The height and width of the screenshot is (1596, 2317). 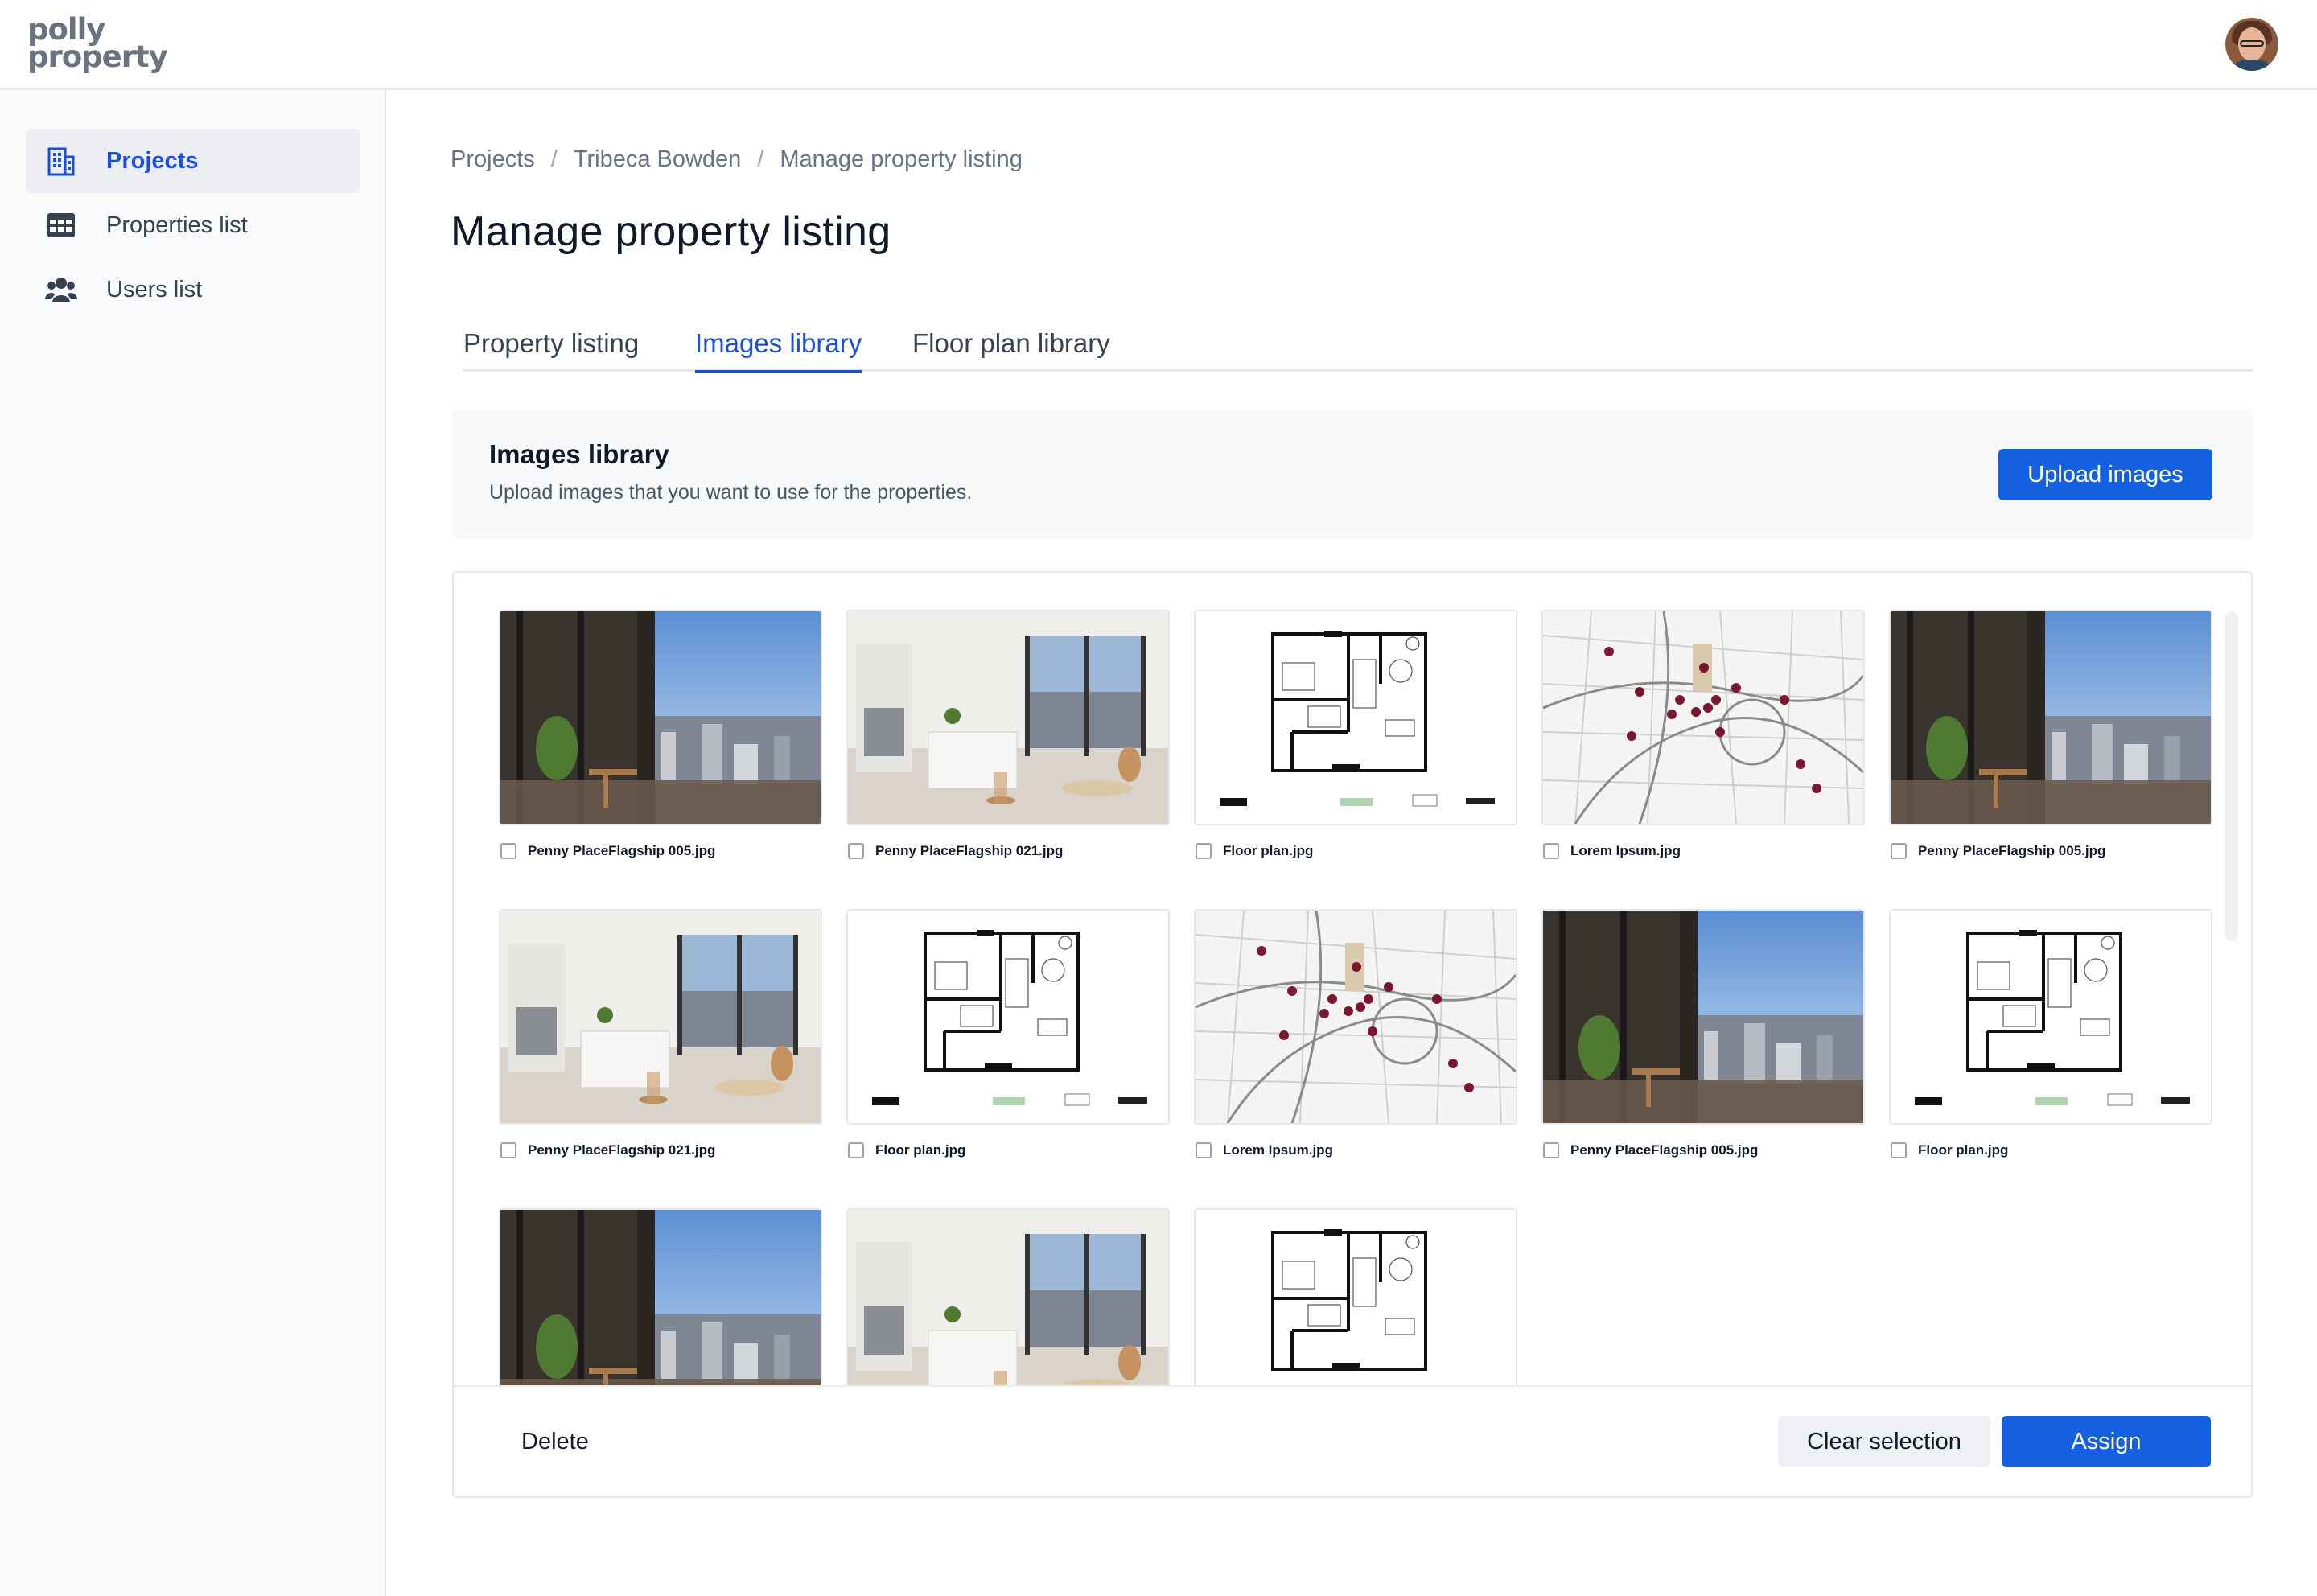 I want to click on logo: polly property, so click(x=97, y=44).